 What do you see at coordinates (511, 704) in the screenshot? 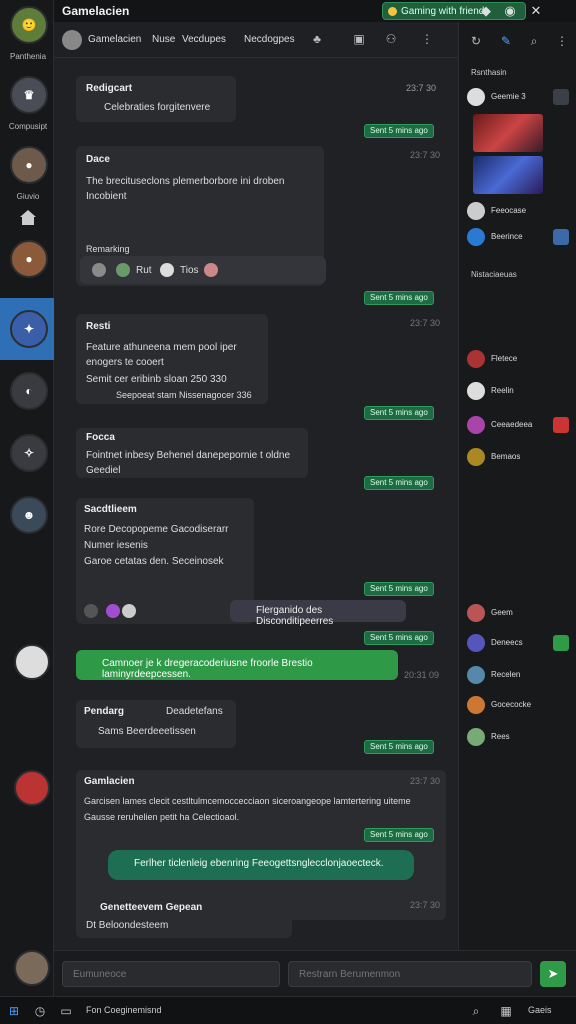
I see `panel-item-label: Gocecocke` at bounding box center [511, 704].